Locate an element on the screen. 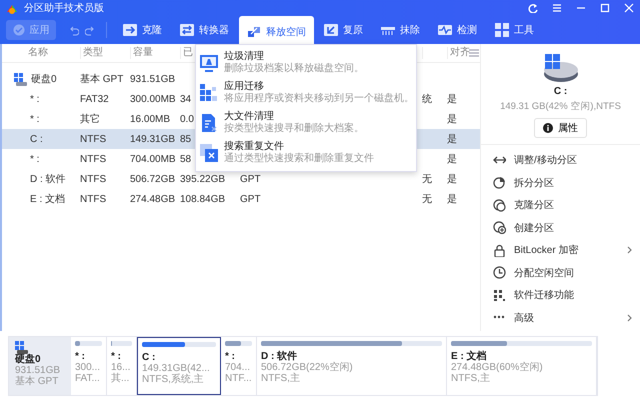  table-cell: 931.51GB is located at coordinates (153, 79).